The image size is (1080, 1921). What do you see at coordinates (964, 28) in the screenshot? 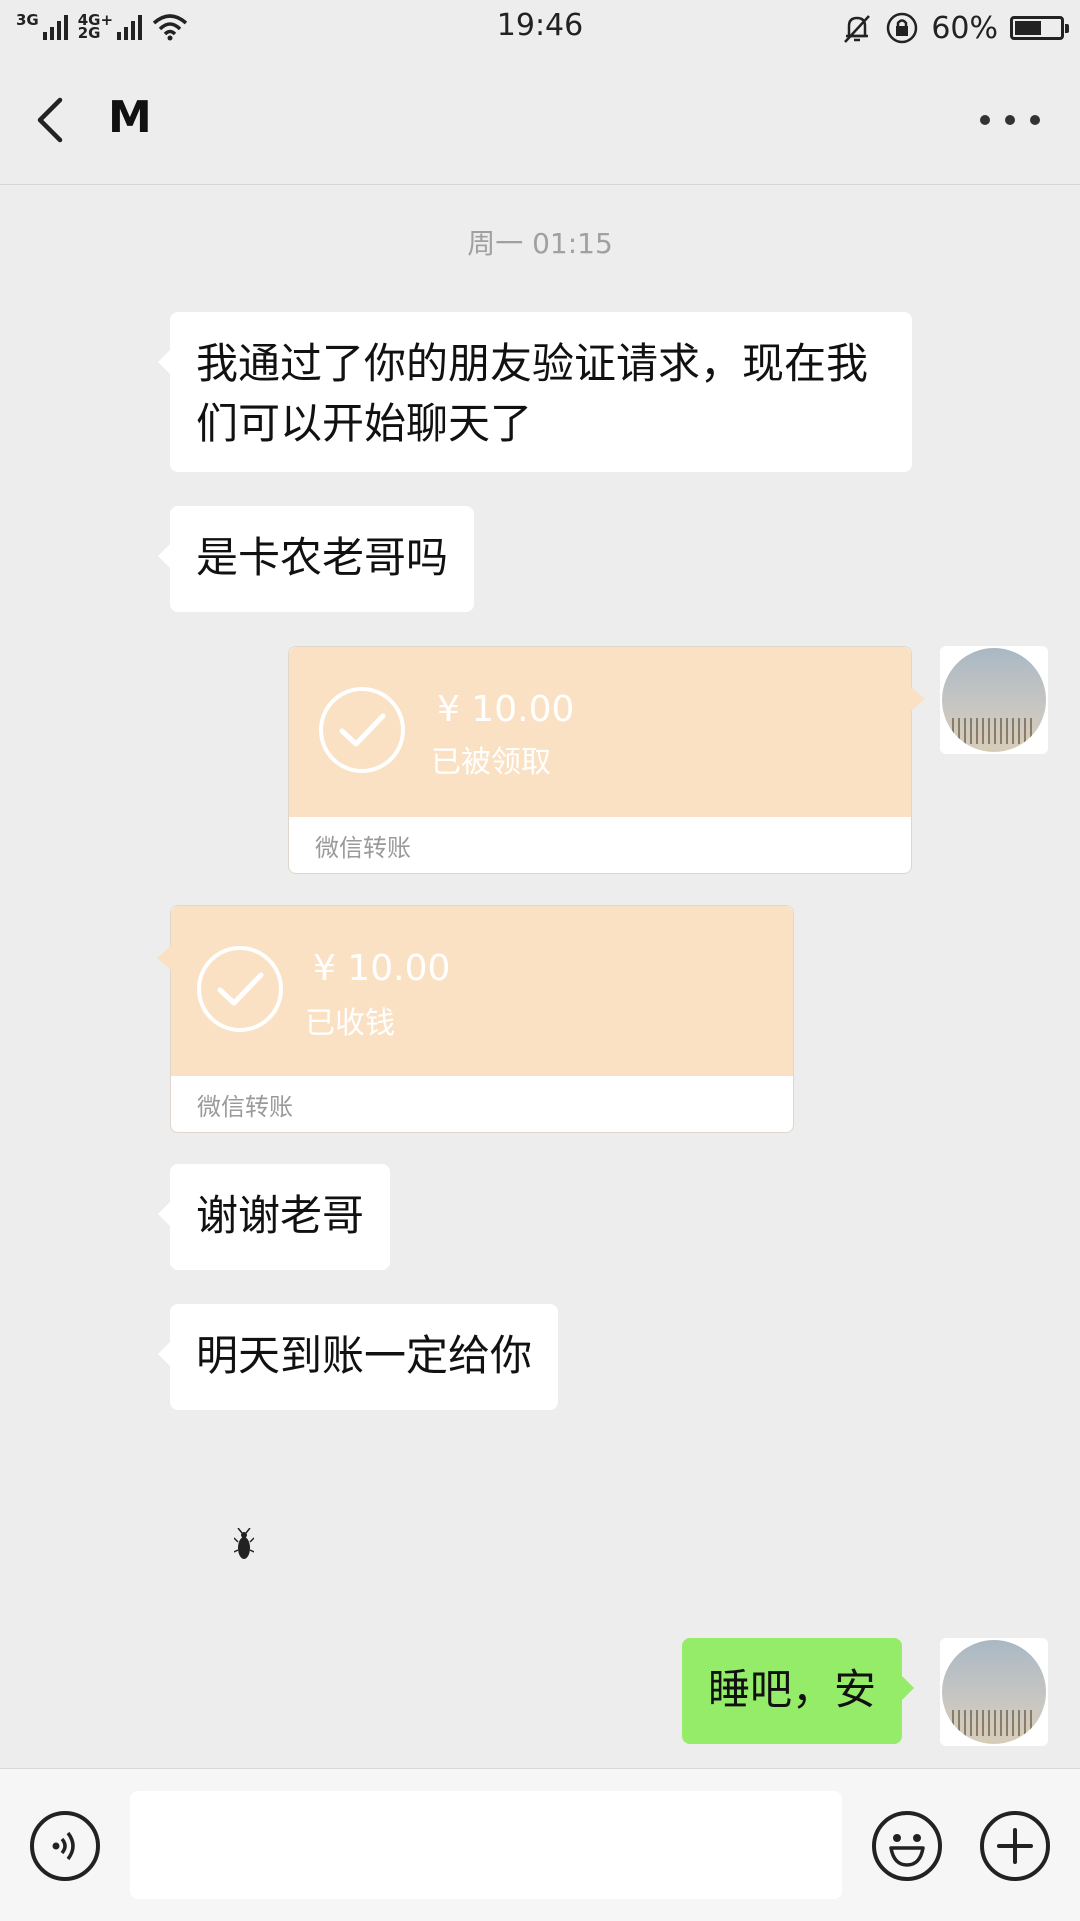
I see `battery-percent: 60%` at bounding box center [964, 28].